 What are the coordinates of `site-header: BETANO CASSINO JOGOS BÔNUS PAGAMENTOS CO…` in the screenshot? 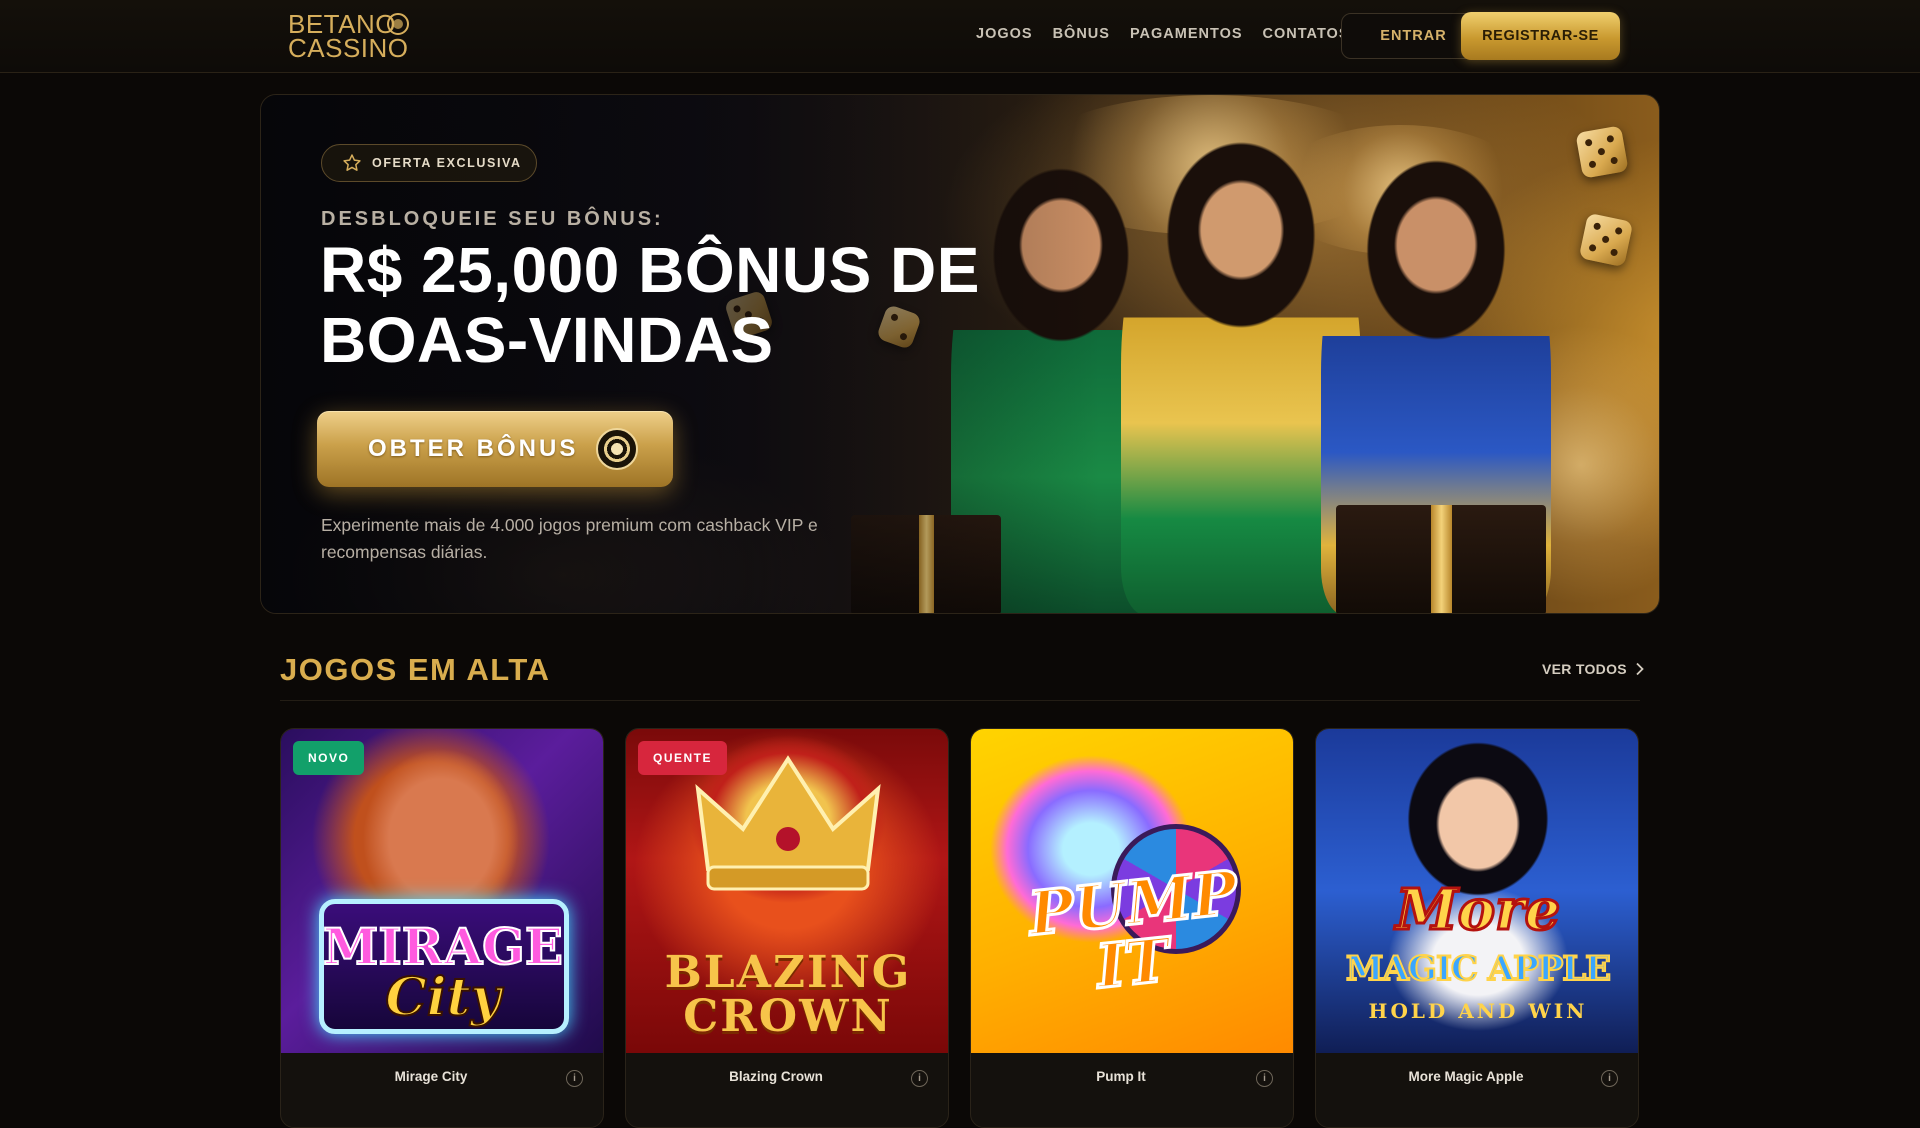 It's located at (960, 36).